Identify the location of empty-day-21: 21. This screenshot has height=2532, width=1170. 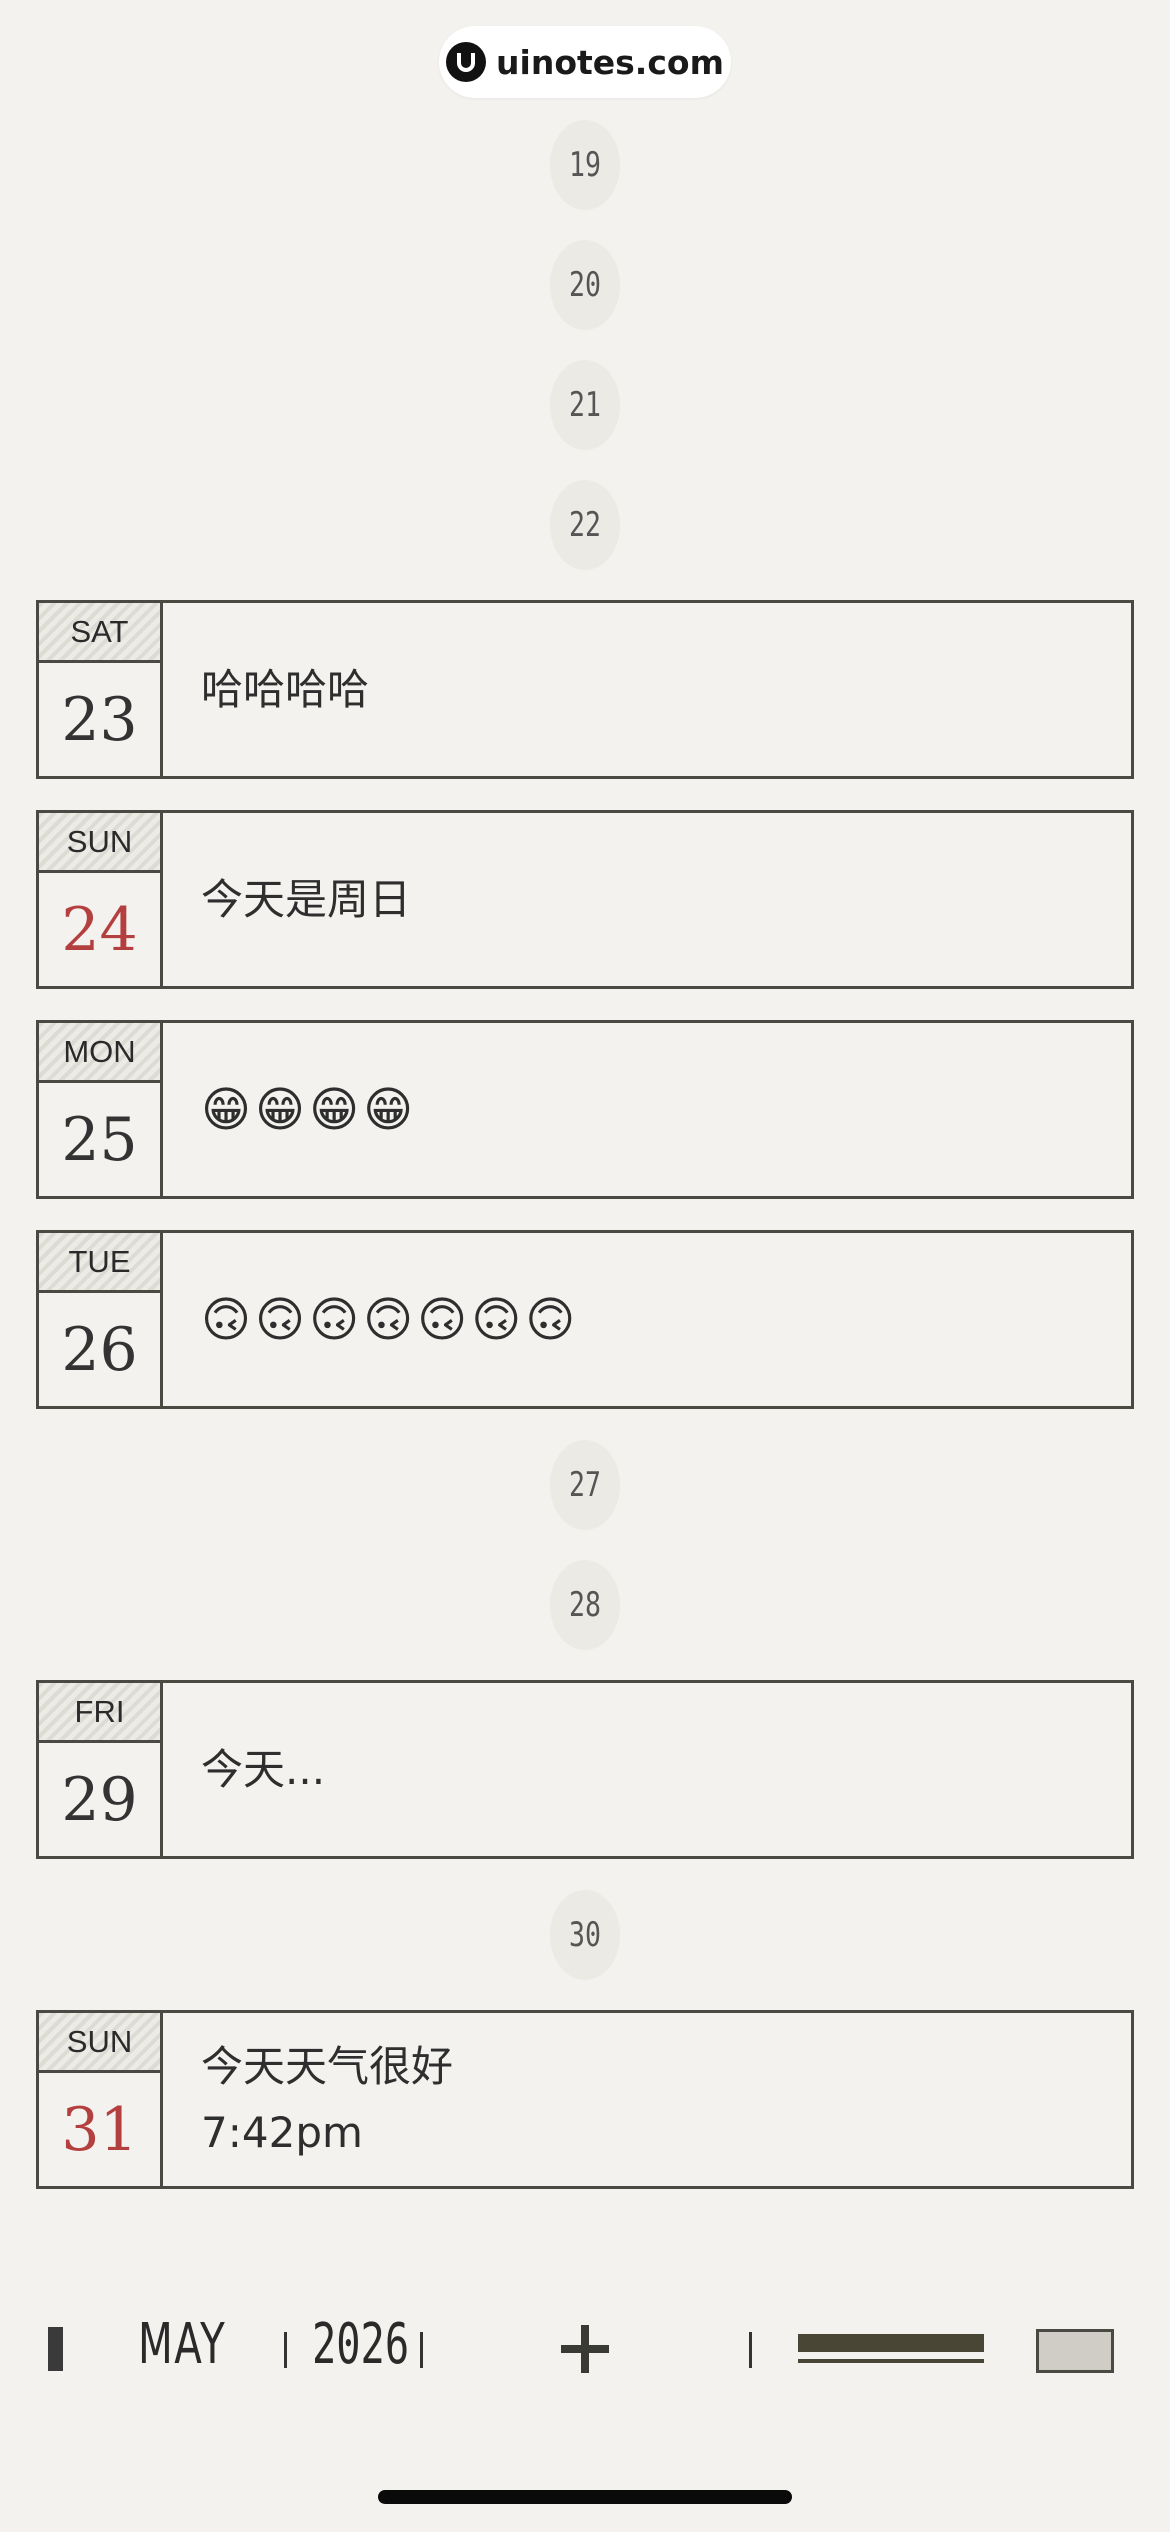
(585, 405).